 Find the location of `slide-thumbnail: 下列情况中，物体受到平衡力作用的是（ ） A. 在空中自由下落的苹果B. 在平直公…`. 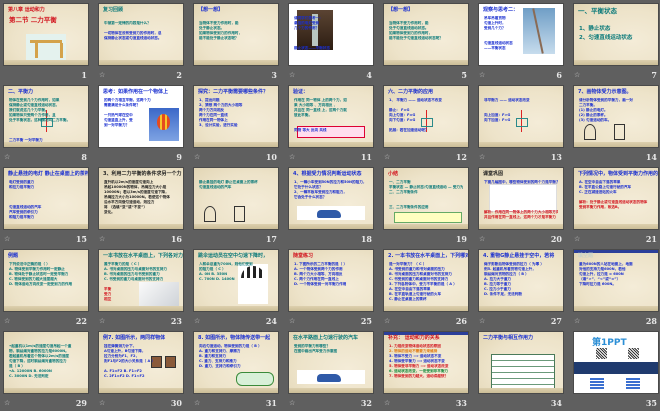

slide-thumbnail: 下列情况中，物体受到平衡力作用的是（ ） A. 在空中自由下落的苹果B. 在平直公… is located at coordinates (616, 198).